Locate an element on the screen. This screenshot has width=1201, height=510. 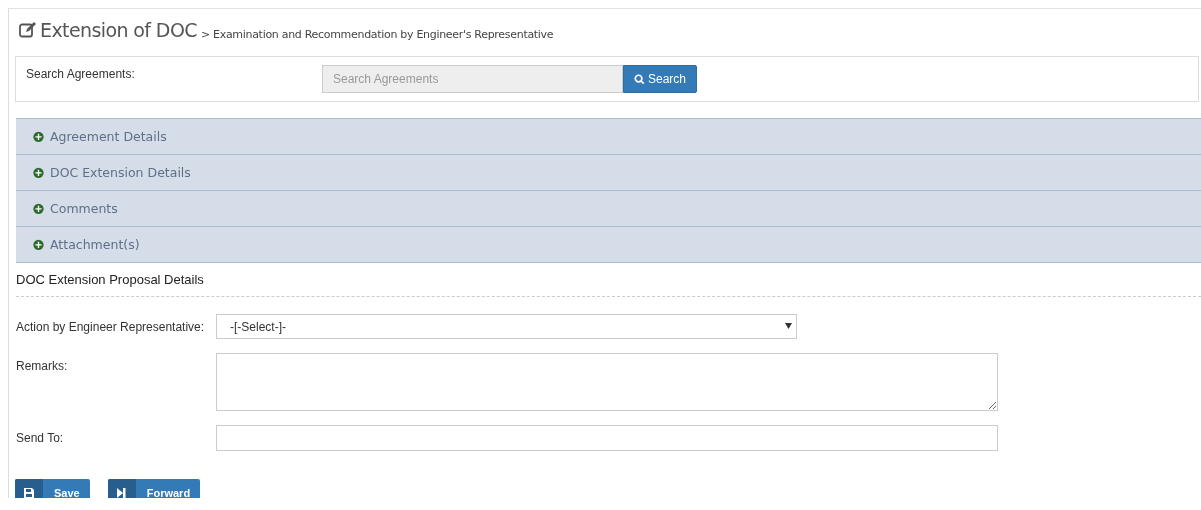
search-field: Search Agreements is located at coordinates (472, 79).